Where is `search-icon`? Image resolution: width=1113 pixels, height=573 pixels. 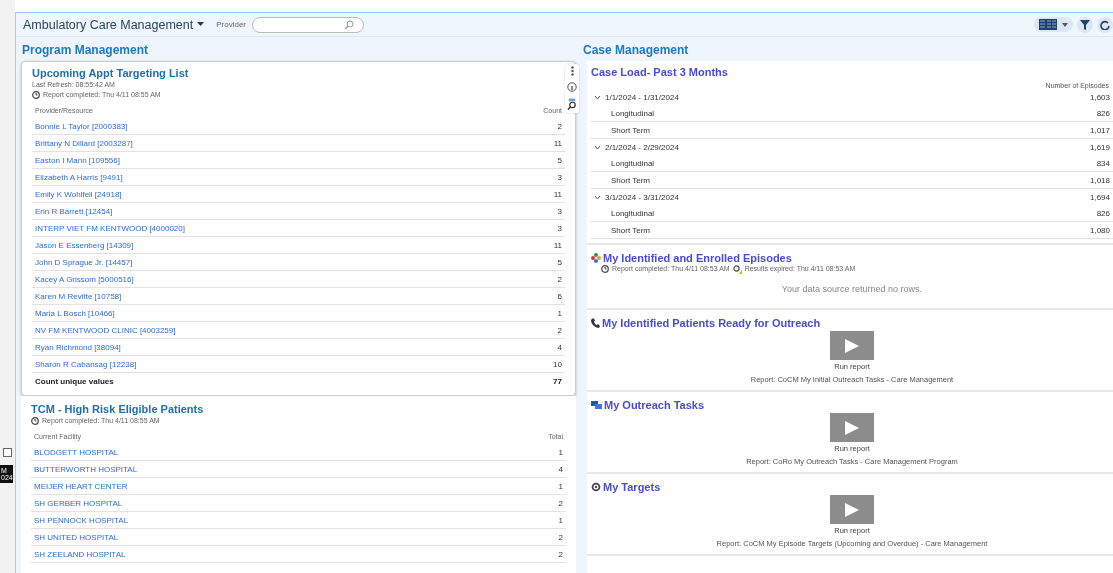
search-icon is located at coordinates (349, 24).